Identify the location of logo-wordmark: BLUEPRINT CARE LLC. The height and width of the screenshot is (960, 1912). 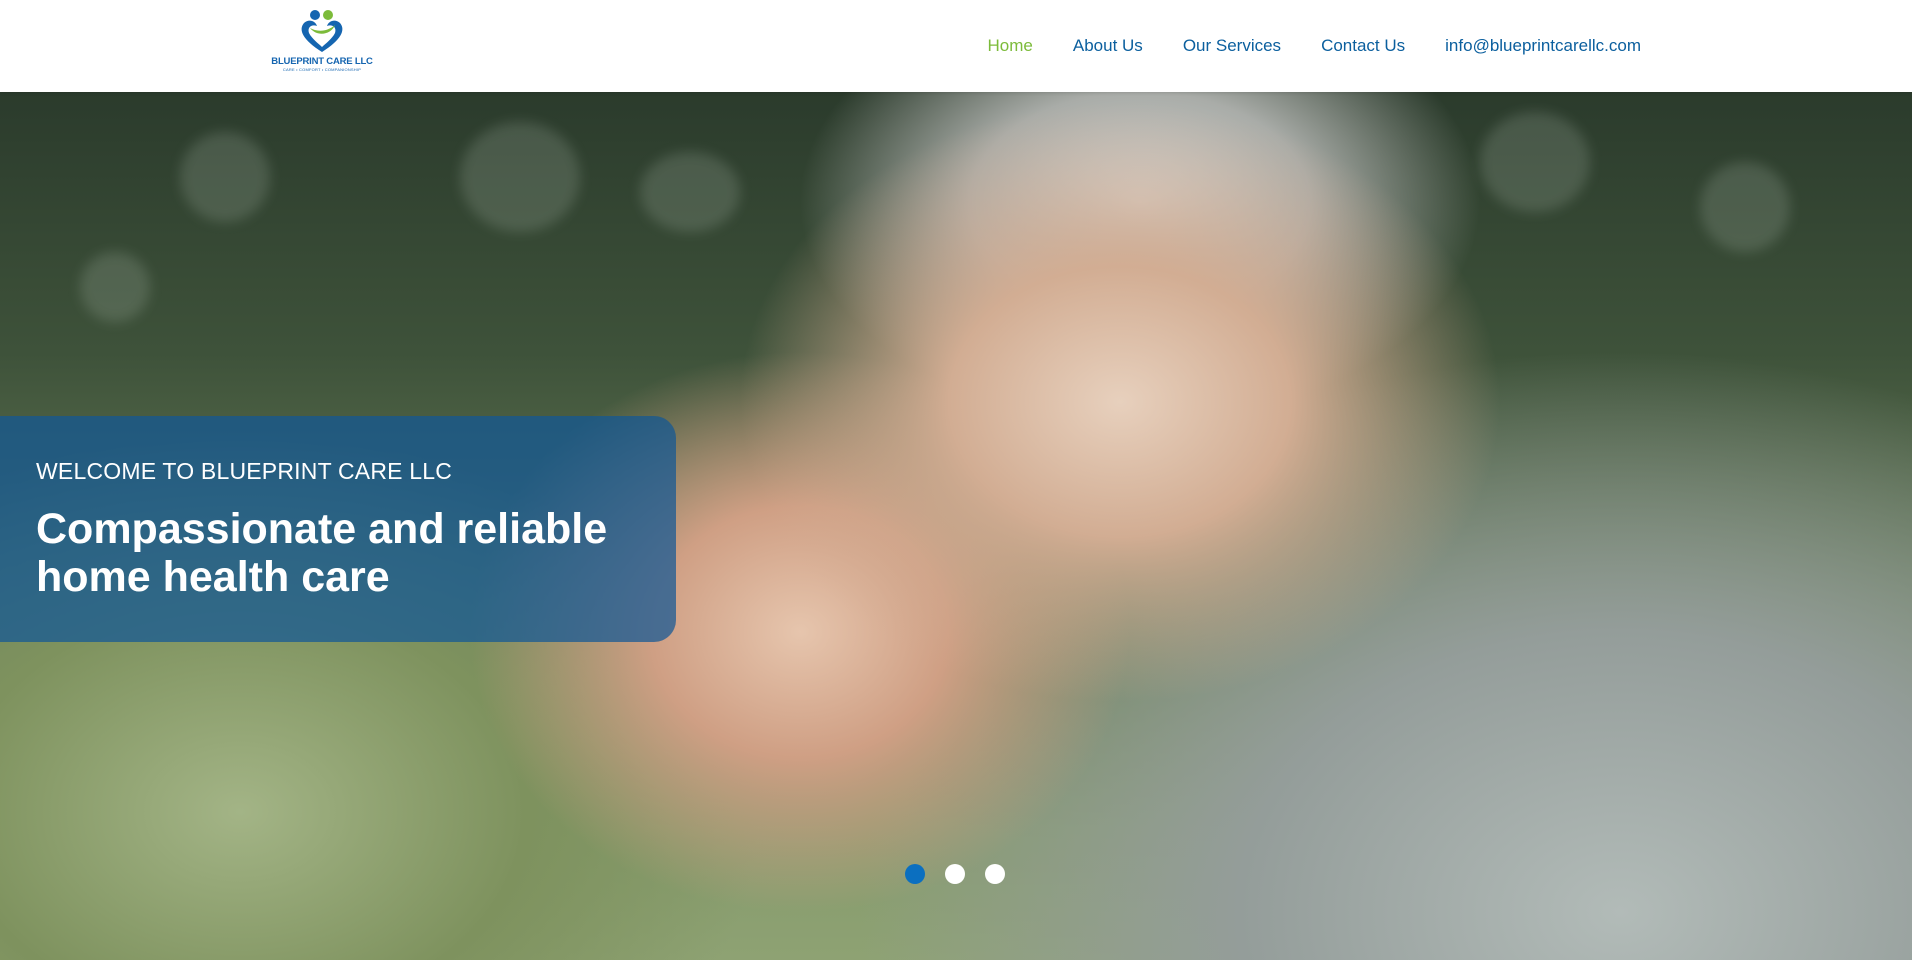
(322, 61).